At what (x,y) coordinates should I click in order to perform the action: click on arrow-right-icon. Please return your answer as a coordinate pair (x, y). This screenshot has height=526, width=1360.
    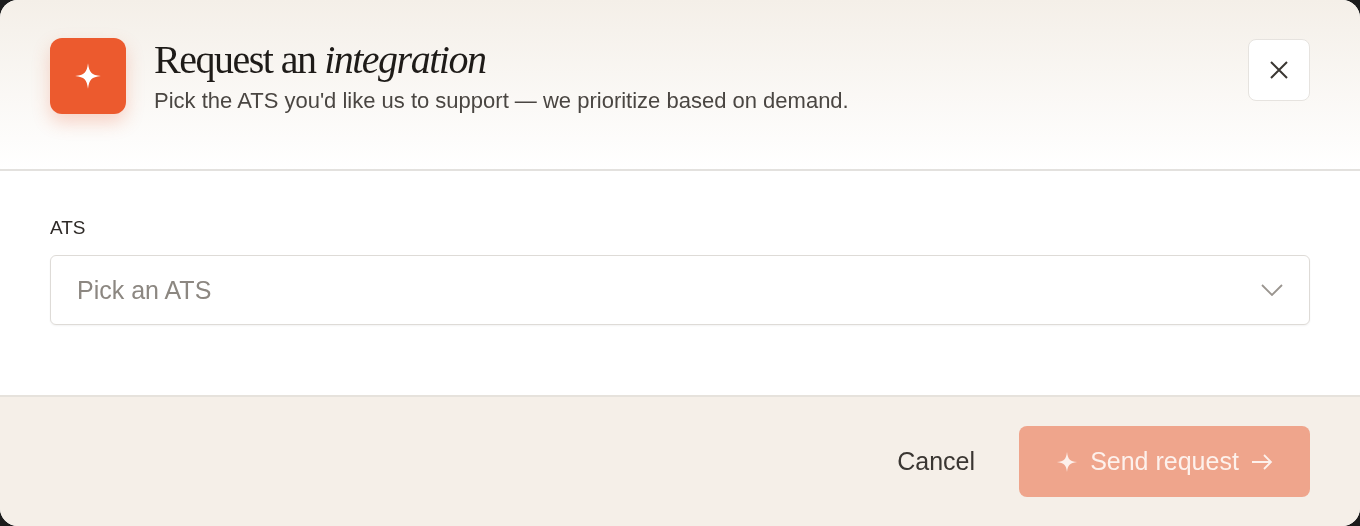
    Looking at the image, I should click on (1261, 461).